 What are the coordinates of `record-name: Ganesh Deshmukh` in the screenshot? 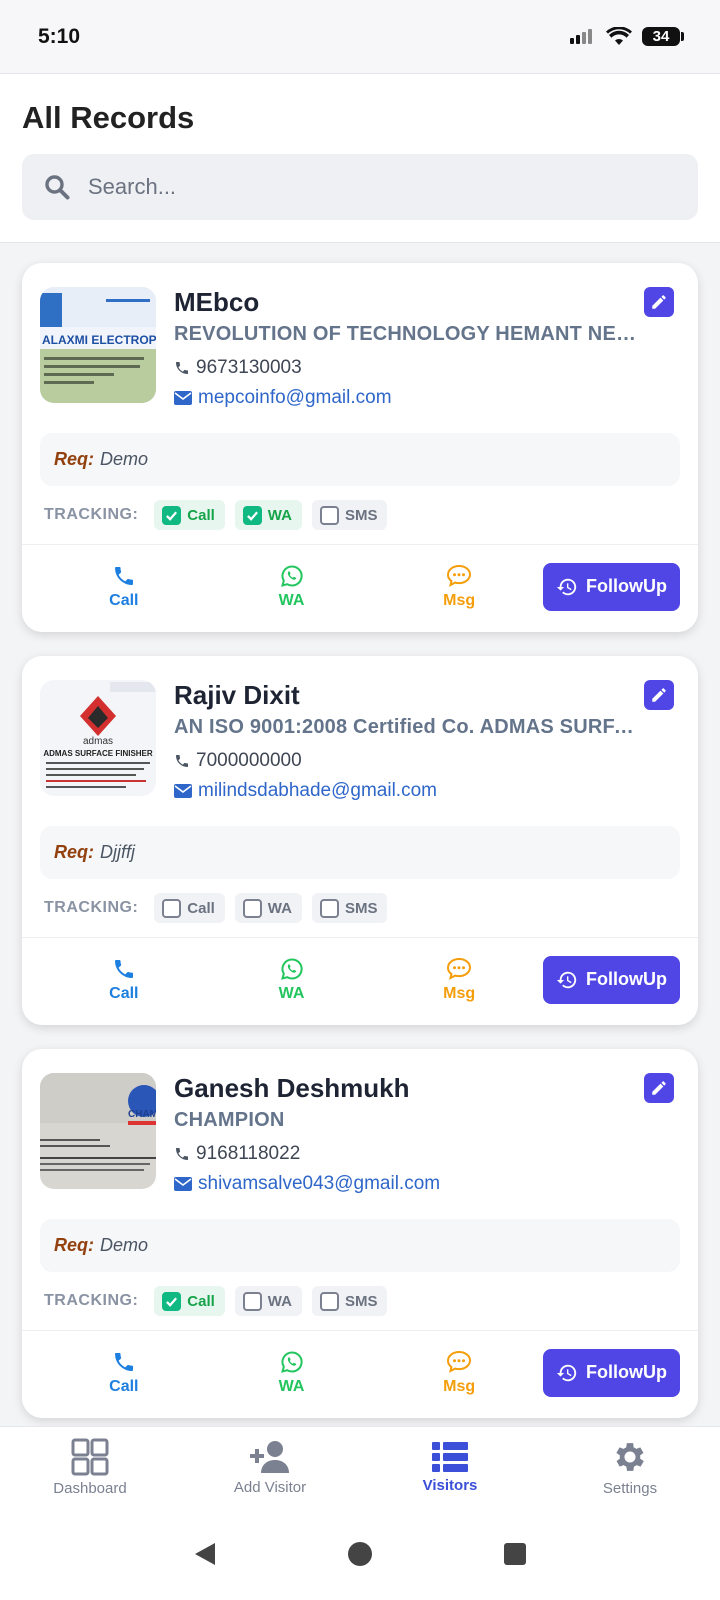 It's located at (292, 1088).